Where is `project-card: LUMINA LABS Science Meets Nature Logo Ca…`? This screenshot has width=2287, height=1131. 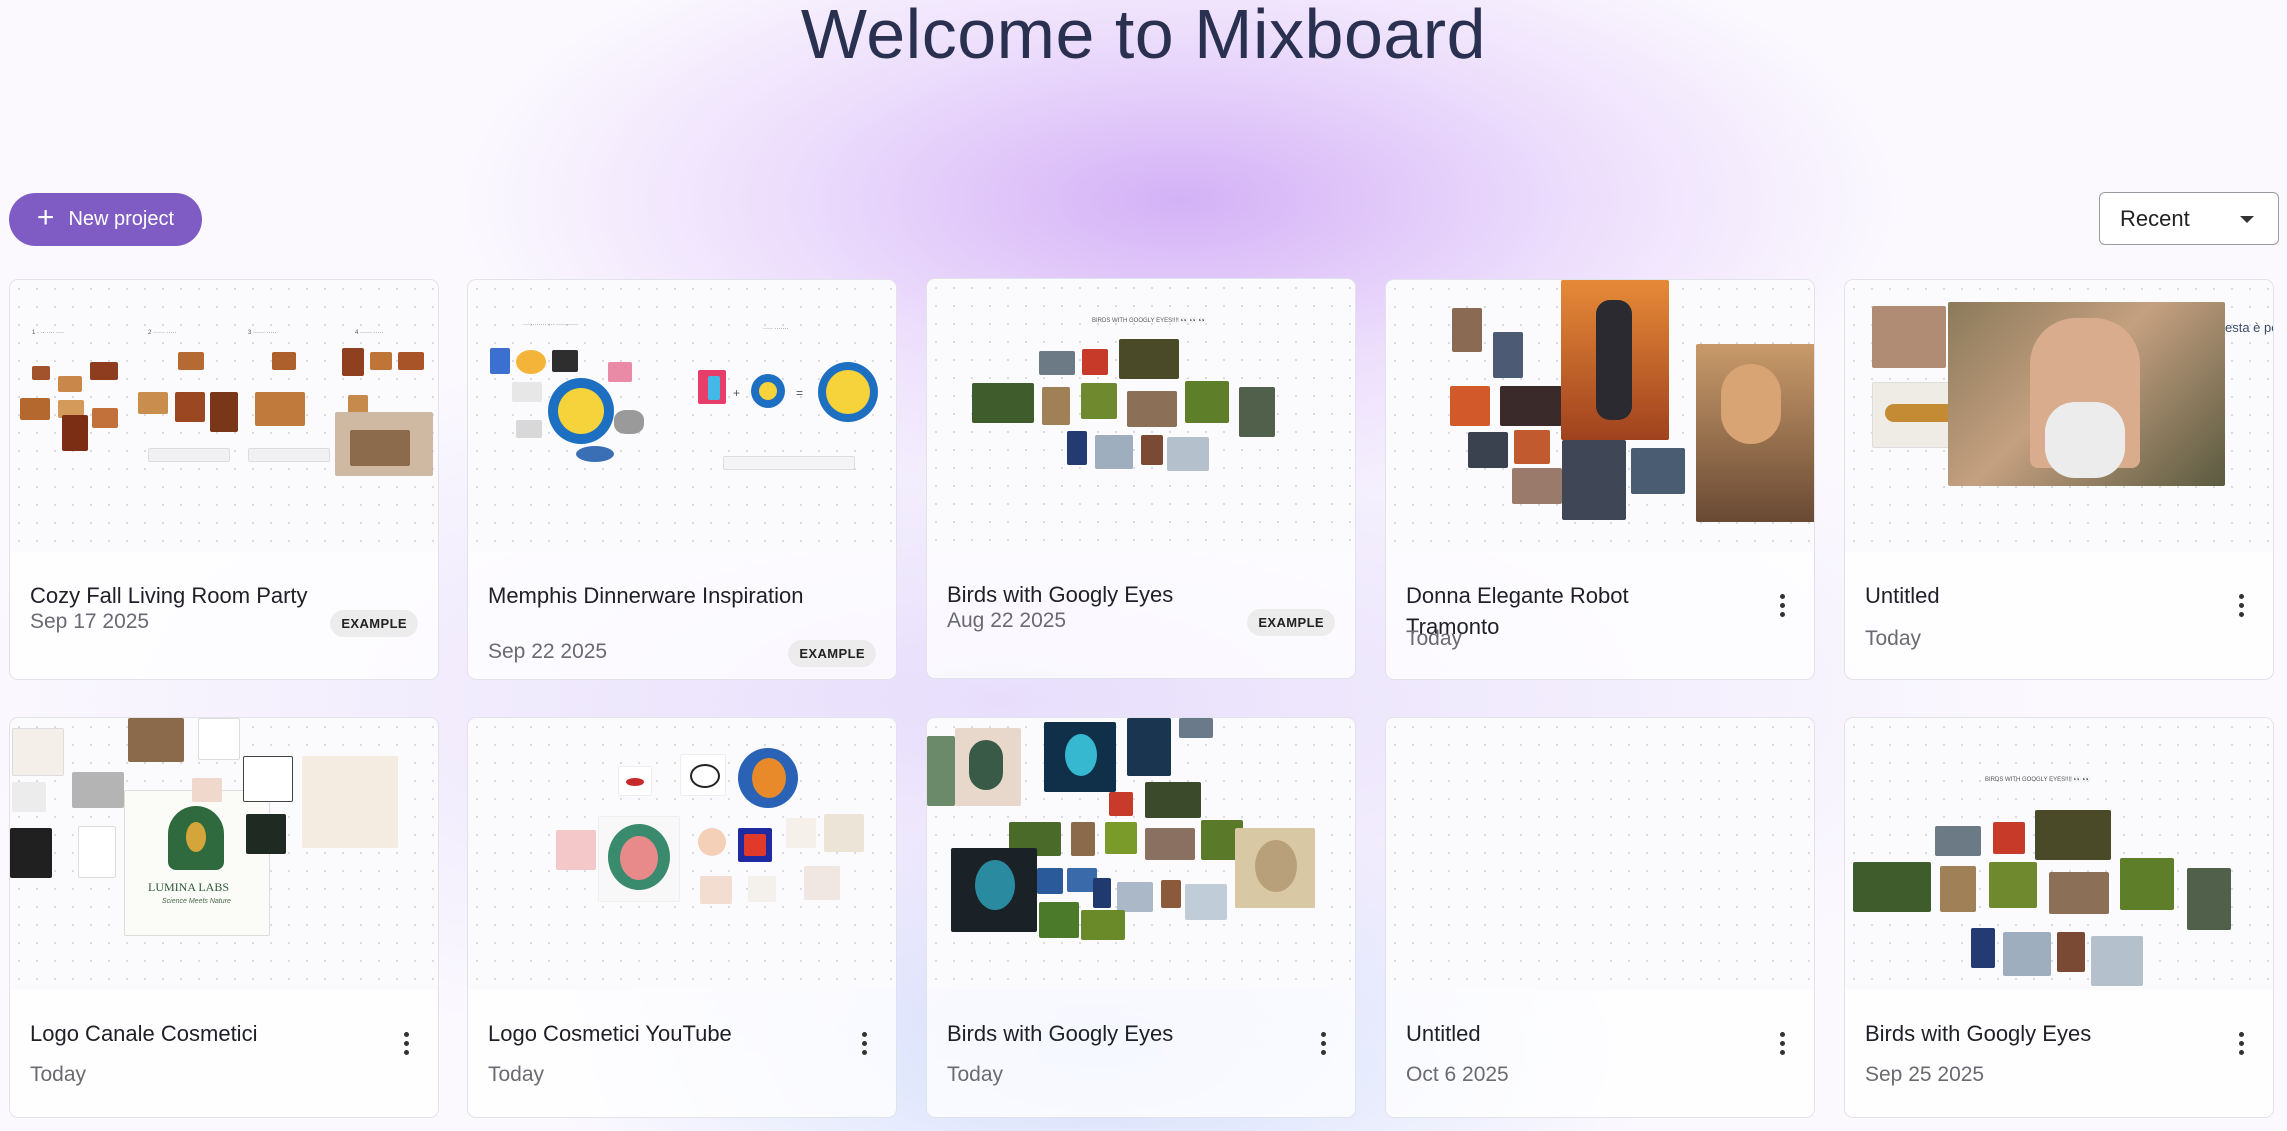 project-card: LUMINA LABS Science Meets Nature Logo Ca… is located at coordinates (224, 917).